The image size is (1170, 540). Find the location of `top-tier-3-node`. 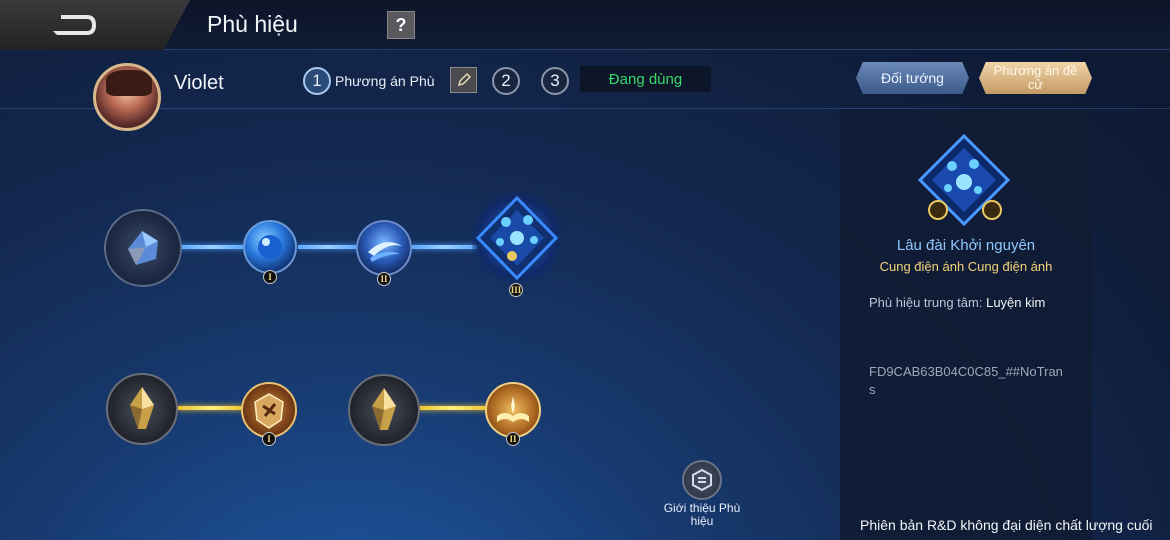

top-tier-3-node is located at coordinates (517, 238).